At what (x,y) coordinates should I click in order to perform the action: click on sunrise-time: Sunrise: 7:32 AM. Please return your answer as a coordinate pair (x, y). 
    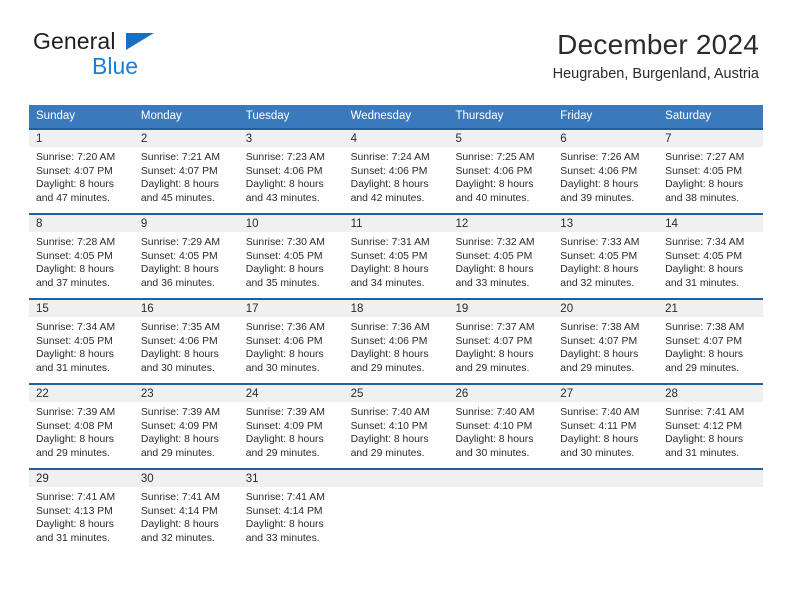
    Looking at the image, I should click on (495, 242).